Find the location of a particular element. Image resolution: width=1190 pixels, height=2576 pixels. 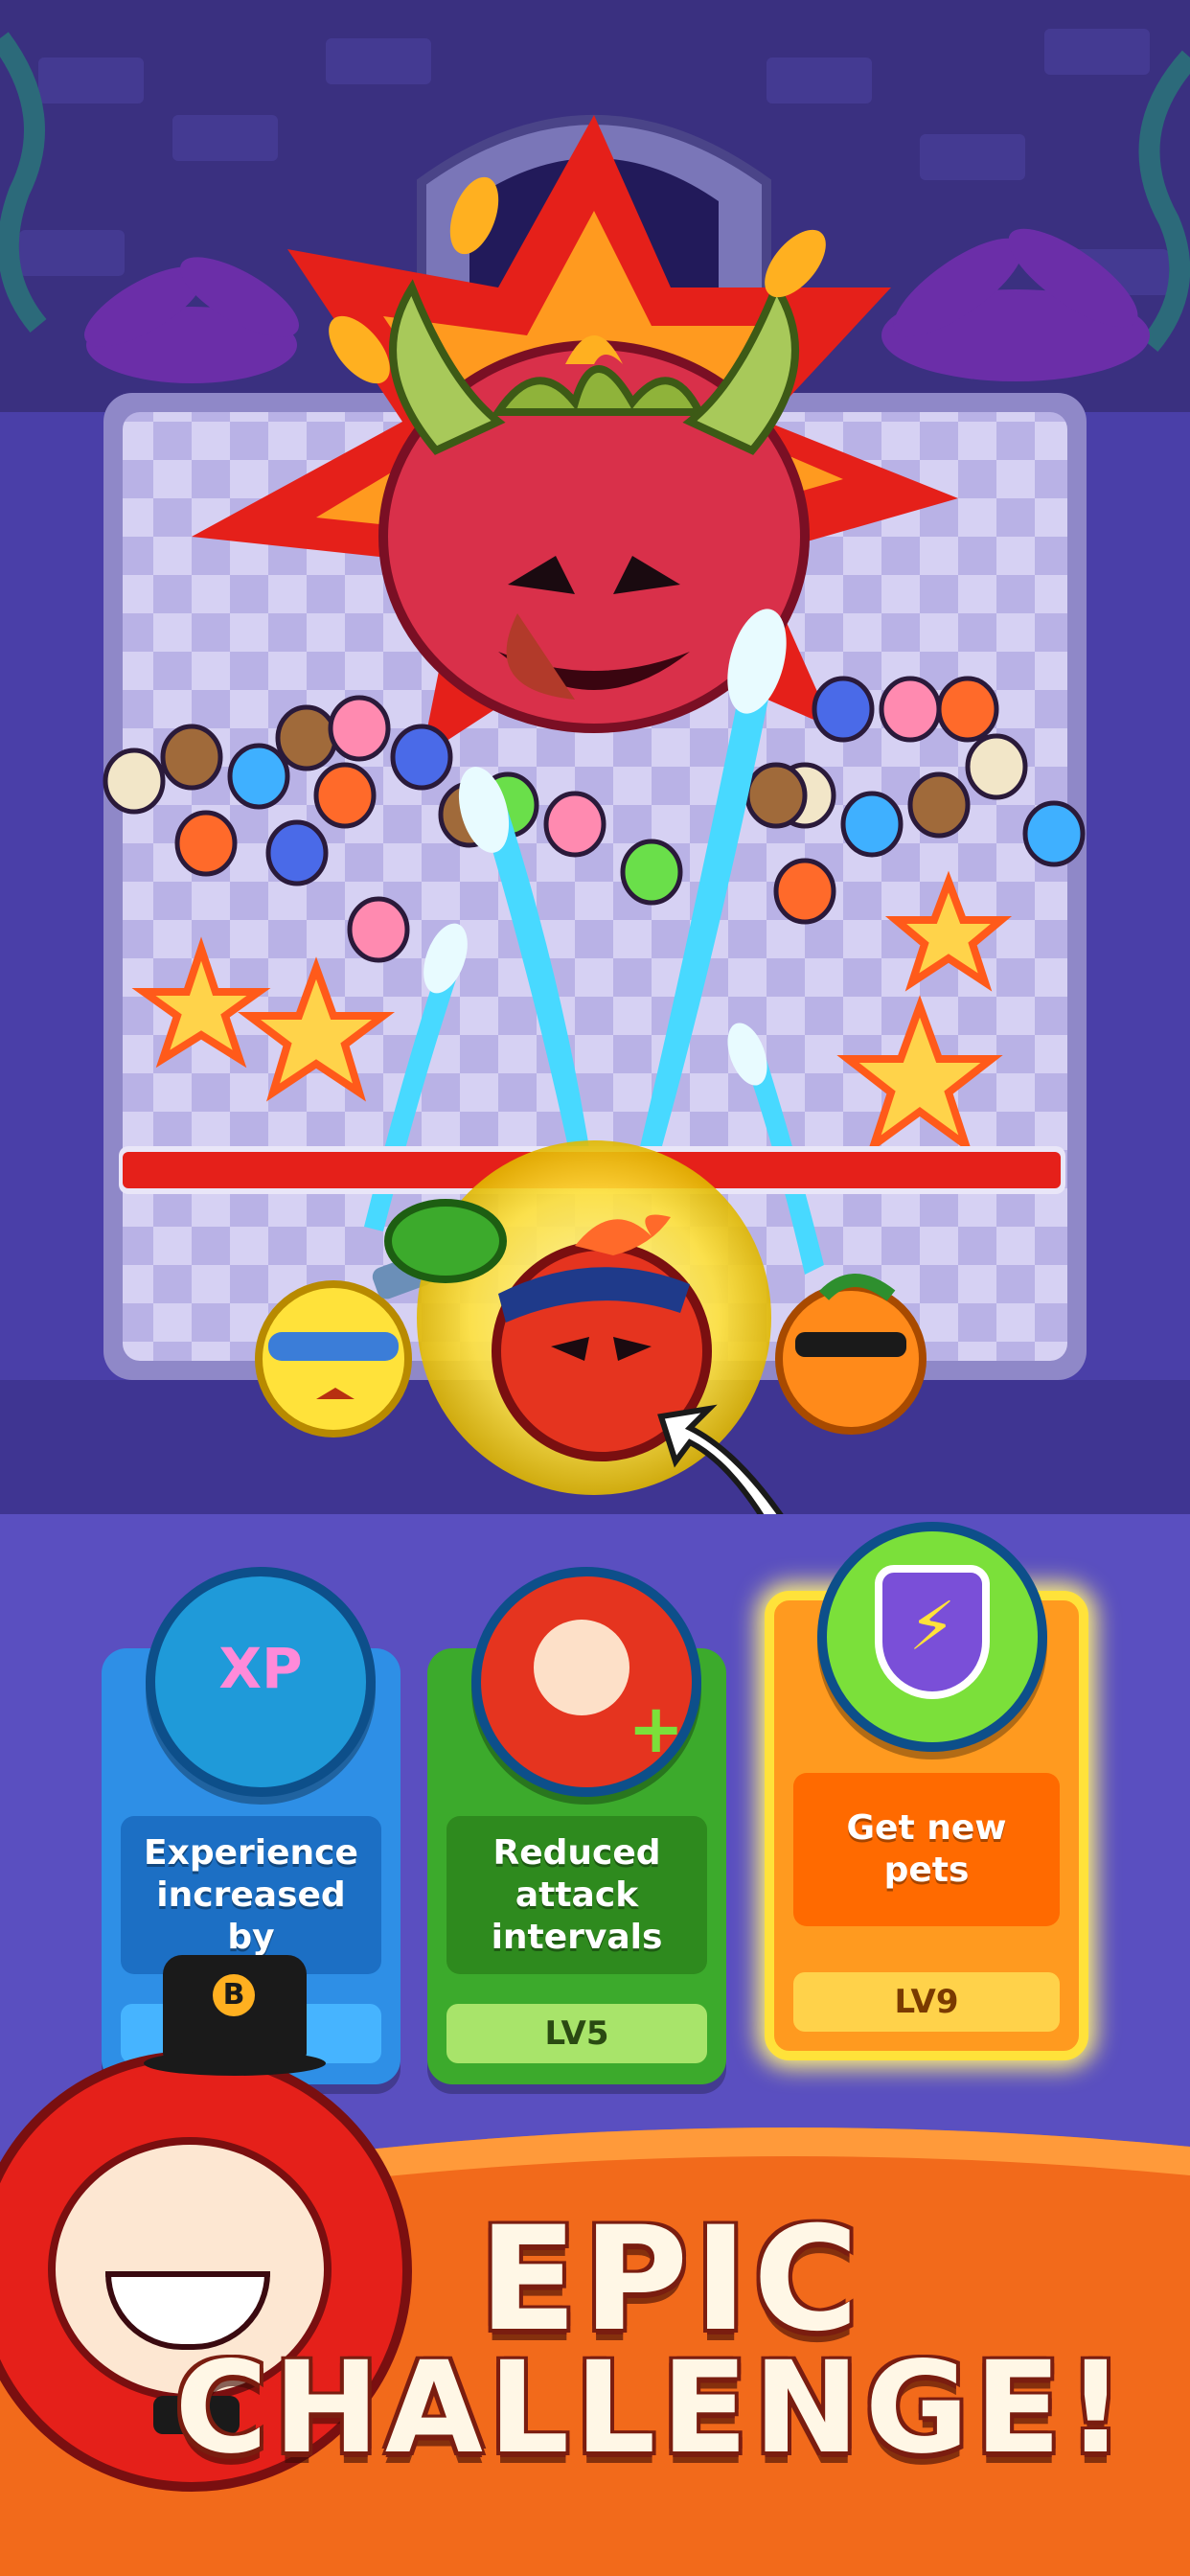

headline-line2: CHALLENGE! is located at coordinates (653, 2408).